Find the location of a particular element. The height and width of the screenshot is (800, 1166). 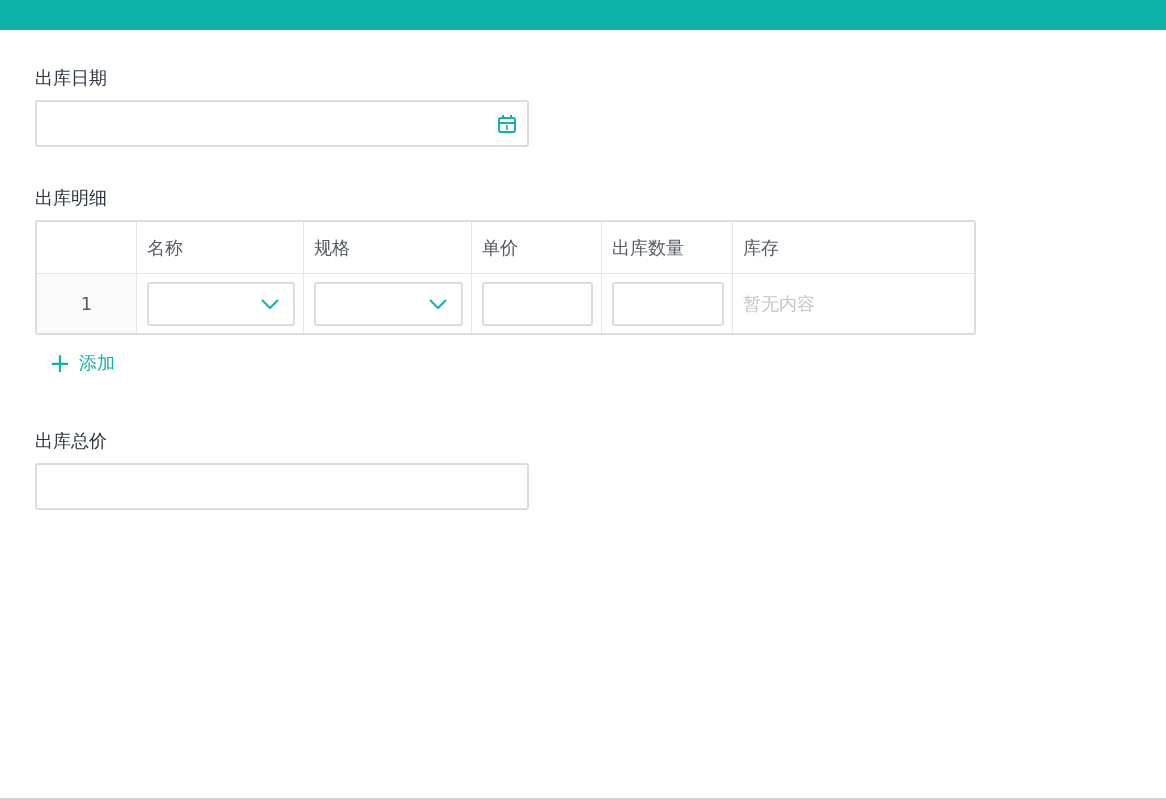

section-label: 出库明细 is located at coordinates (71, 198).